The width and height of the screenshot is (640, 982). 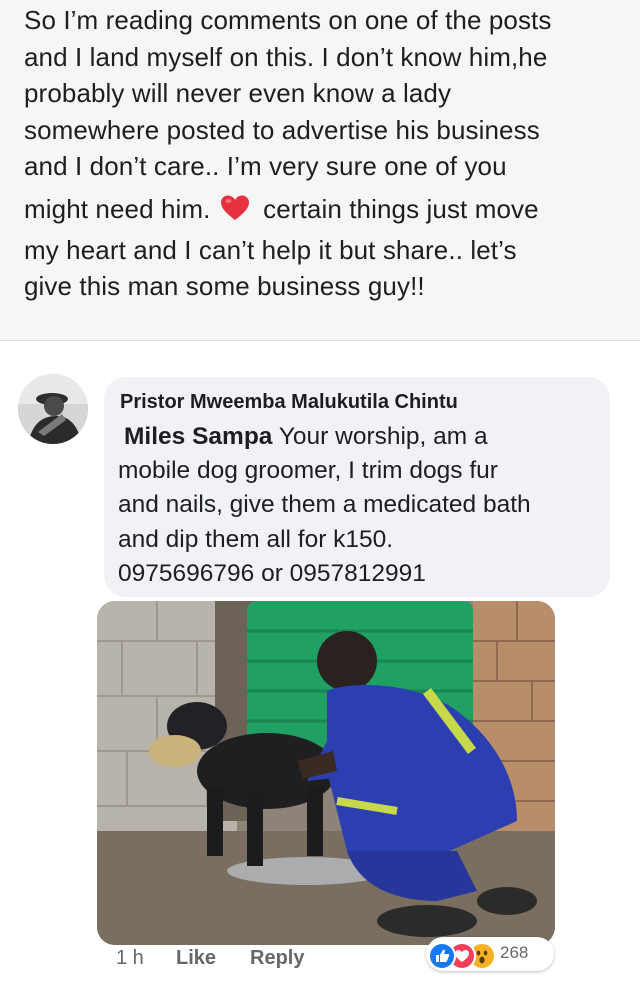 I want to click on comment-author: Pristor Mweemba Malukutila Chintu, so click(x=289, y=402).